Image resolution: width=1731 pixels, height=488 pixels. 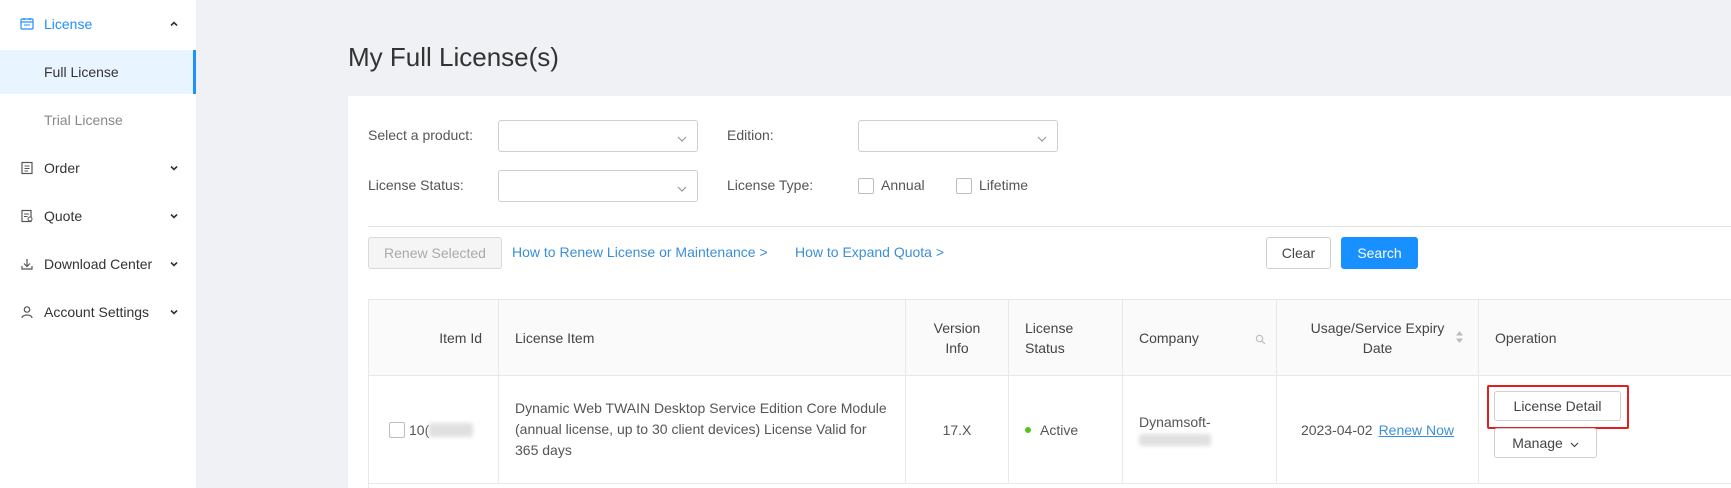 I want to click on column-header-label: Operation, so click(x=1526, y=337).